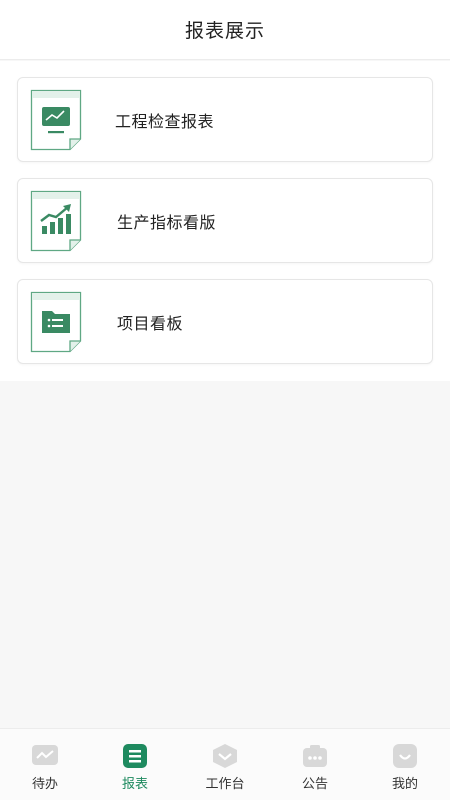 The width and height of the screenshot is (450, 800). What do you see at coordinates (167, 223) in the screenshot?
I see `report-card-label: 生产指标看版` at bounding box center [167, 223].